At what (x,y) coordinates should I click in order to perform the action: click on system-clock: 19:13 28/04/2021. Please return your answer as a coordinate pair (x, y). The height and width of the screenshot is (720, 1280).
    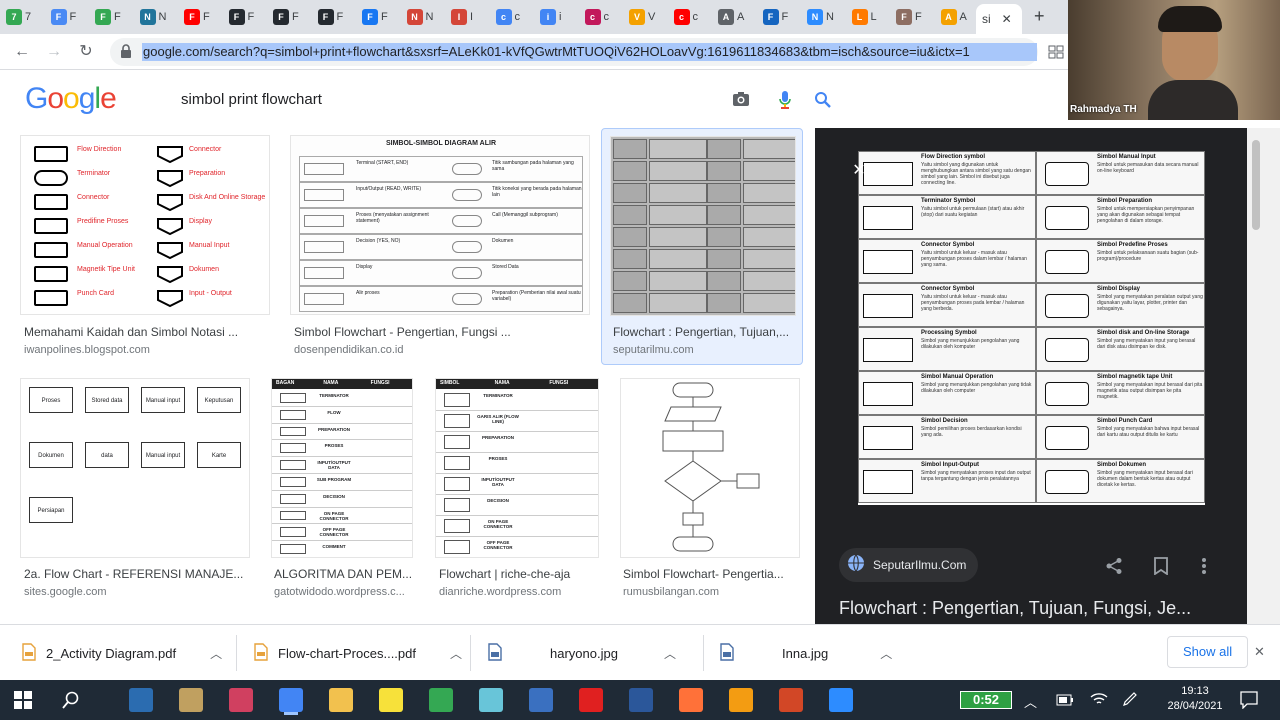
    Looking at the image, I should click on (1195, 699).